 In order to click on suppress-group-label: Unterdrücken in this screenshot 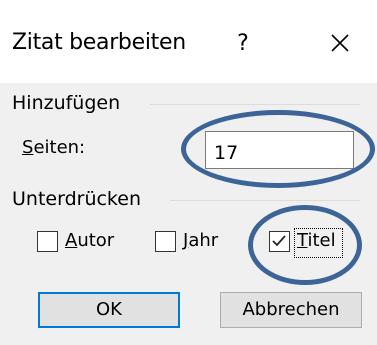, I will do `click(76, 199)`.